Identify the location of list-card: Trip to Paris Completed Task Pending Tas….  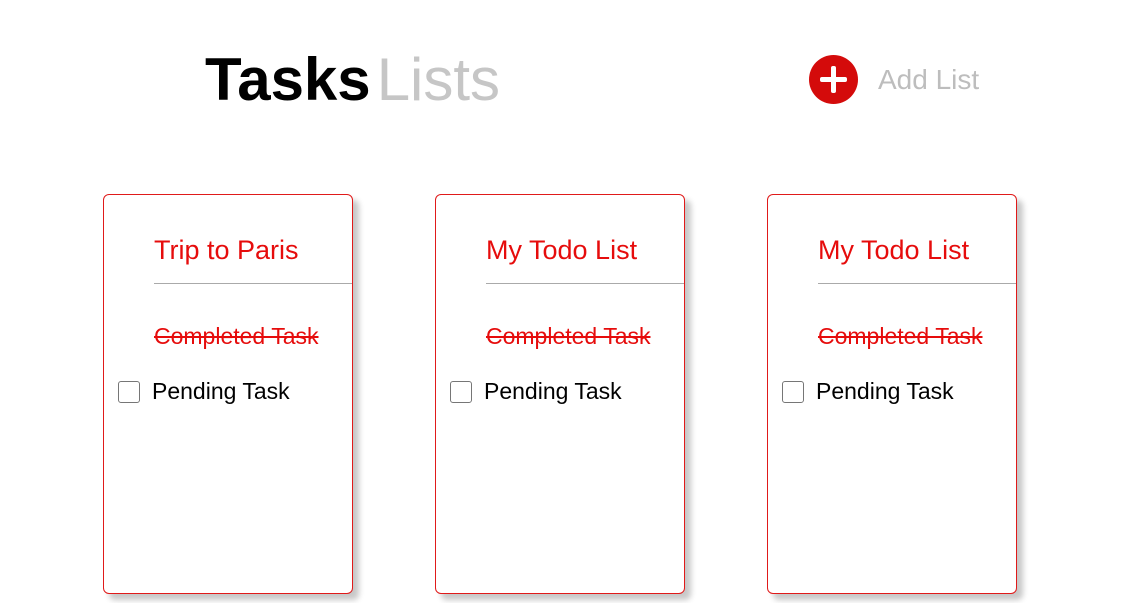
(228, 394).